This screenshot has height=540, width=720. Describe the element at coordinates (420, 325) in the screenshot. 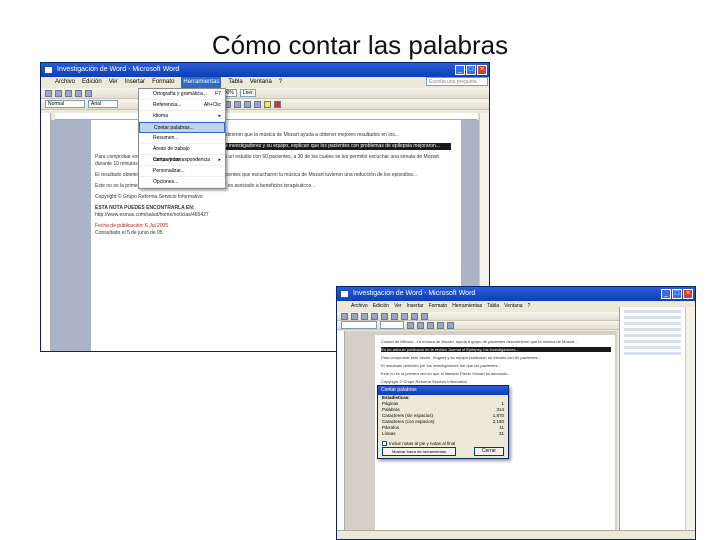

I see `italic-icon` at that location.